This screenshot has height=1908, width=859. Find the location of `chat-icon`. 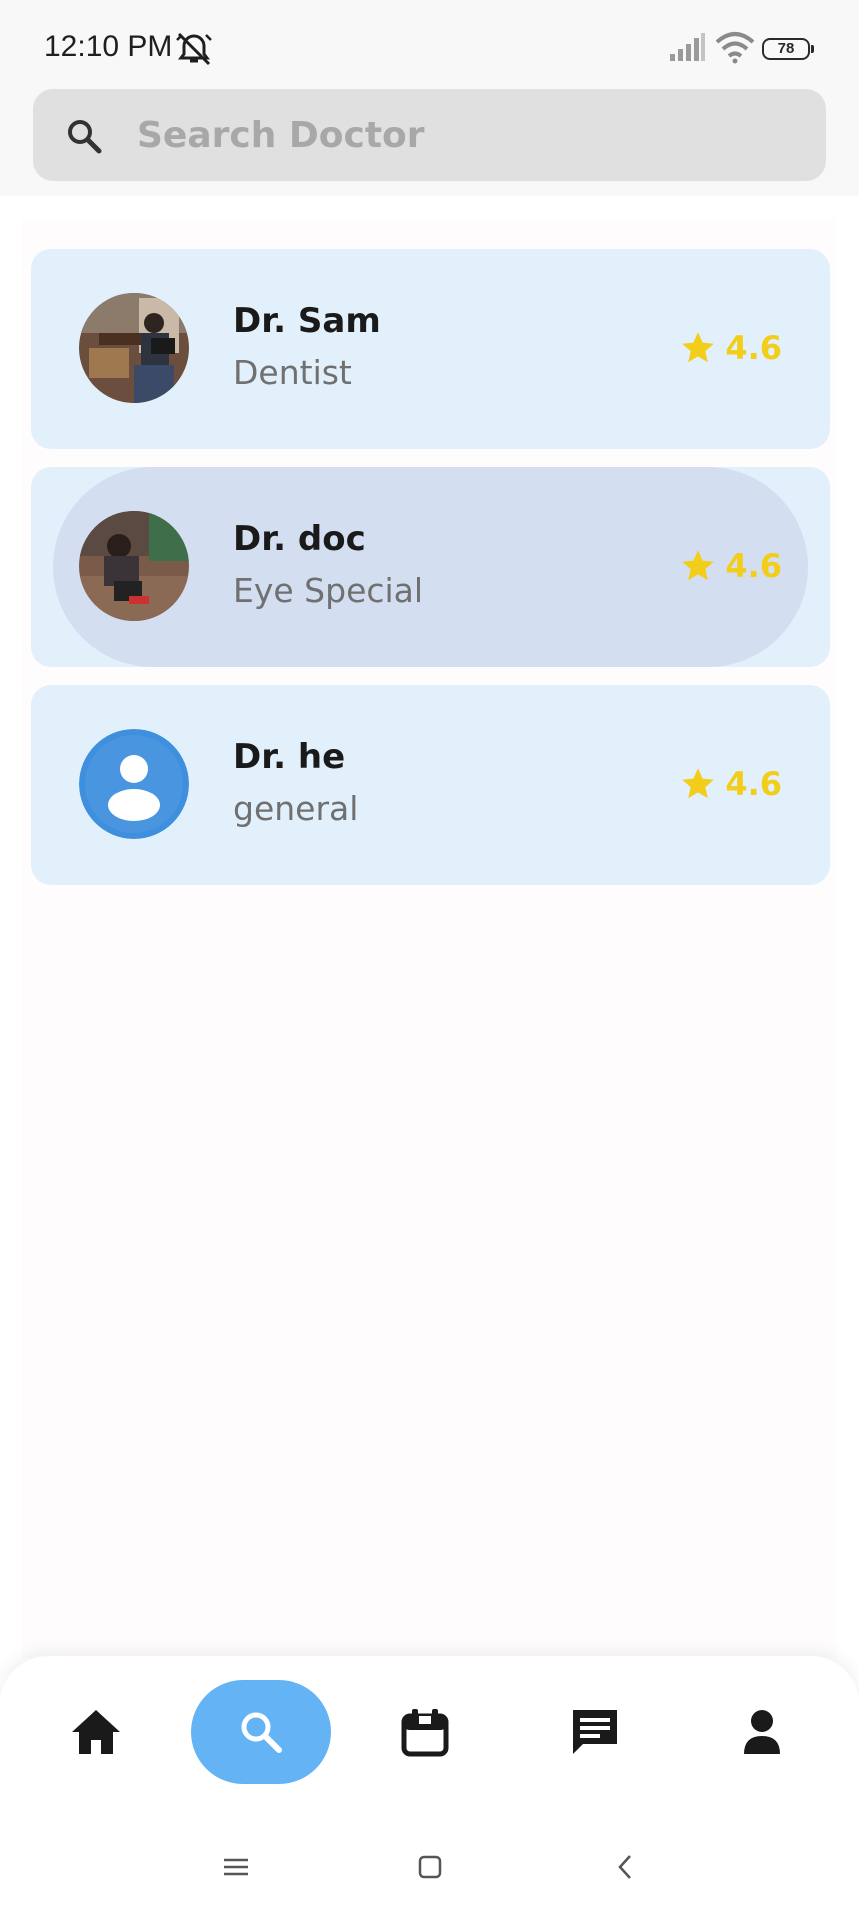

chat-icon is located at coordinates (595, 1732).